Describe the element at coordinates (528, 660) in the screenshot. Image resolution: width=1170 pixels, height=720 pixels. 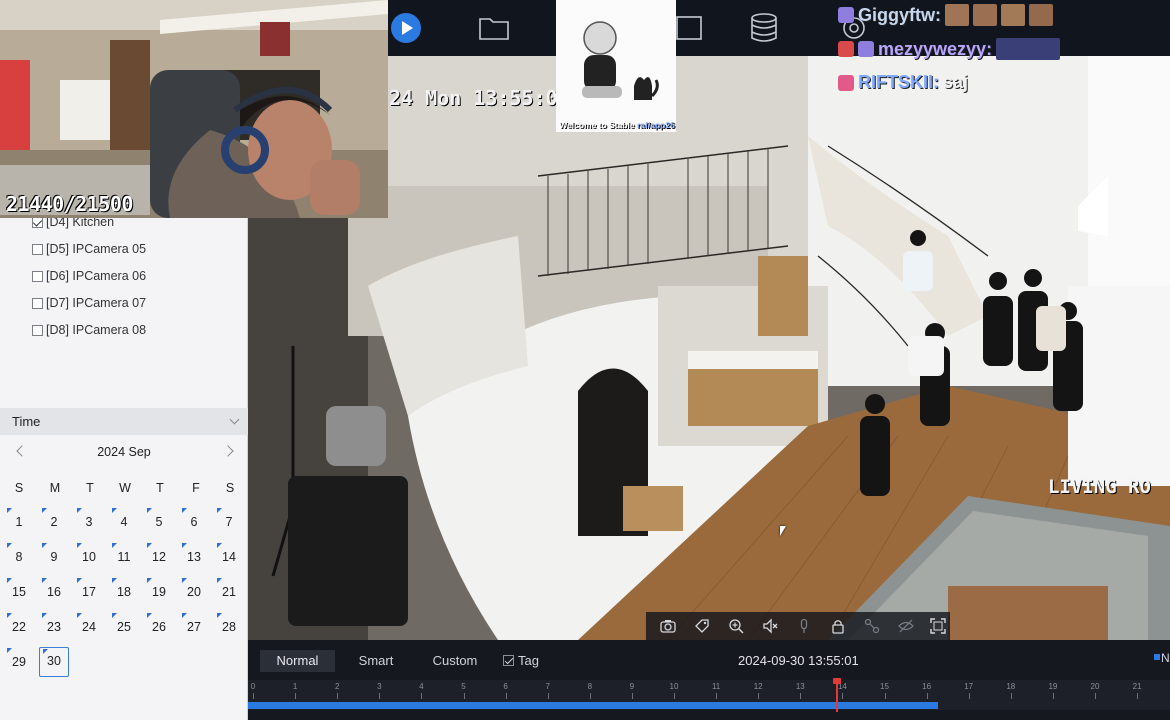
I see `tag-label: Tag` at that location.